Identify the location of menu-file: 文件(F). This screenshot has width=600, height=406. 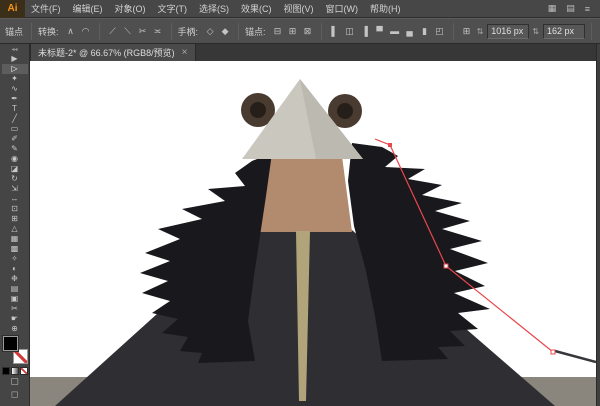
(46, 9).